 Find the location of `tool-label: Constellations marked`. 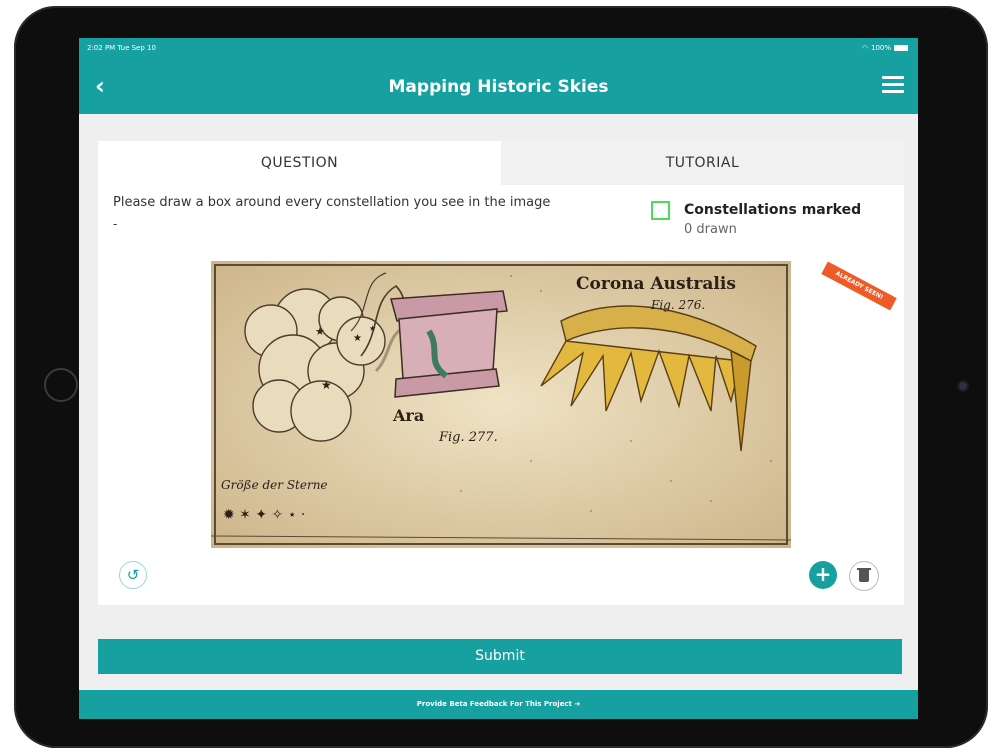

tool-label: Constellations marked is located at coordinates (772, 210).